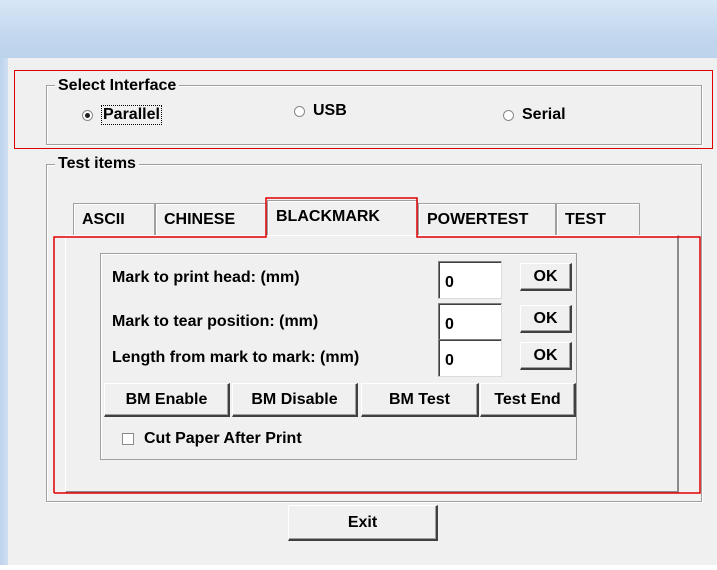 The width and height of the screenshot is (717, 570). I want to click on mark-to-tear-position-label: Mark to tear position: (mm), so click(215, 321).